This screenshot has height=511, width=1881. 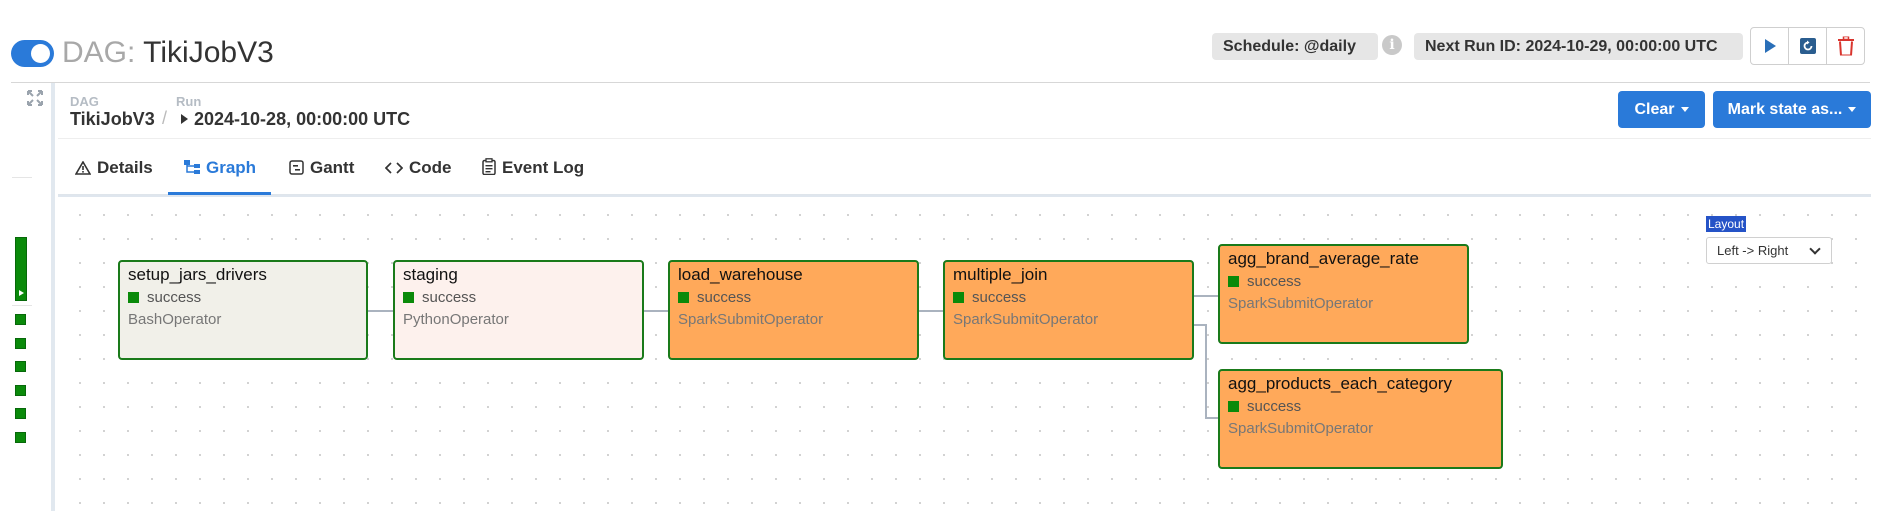 I want to click on task-name: staging, so click(x=430, y=274).